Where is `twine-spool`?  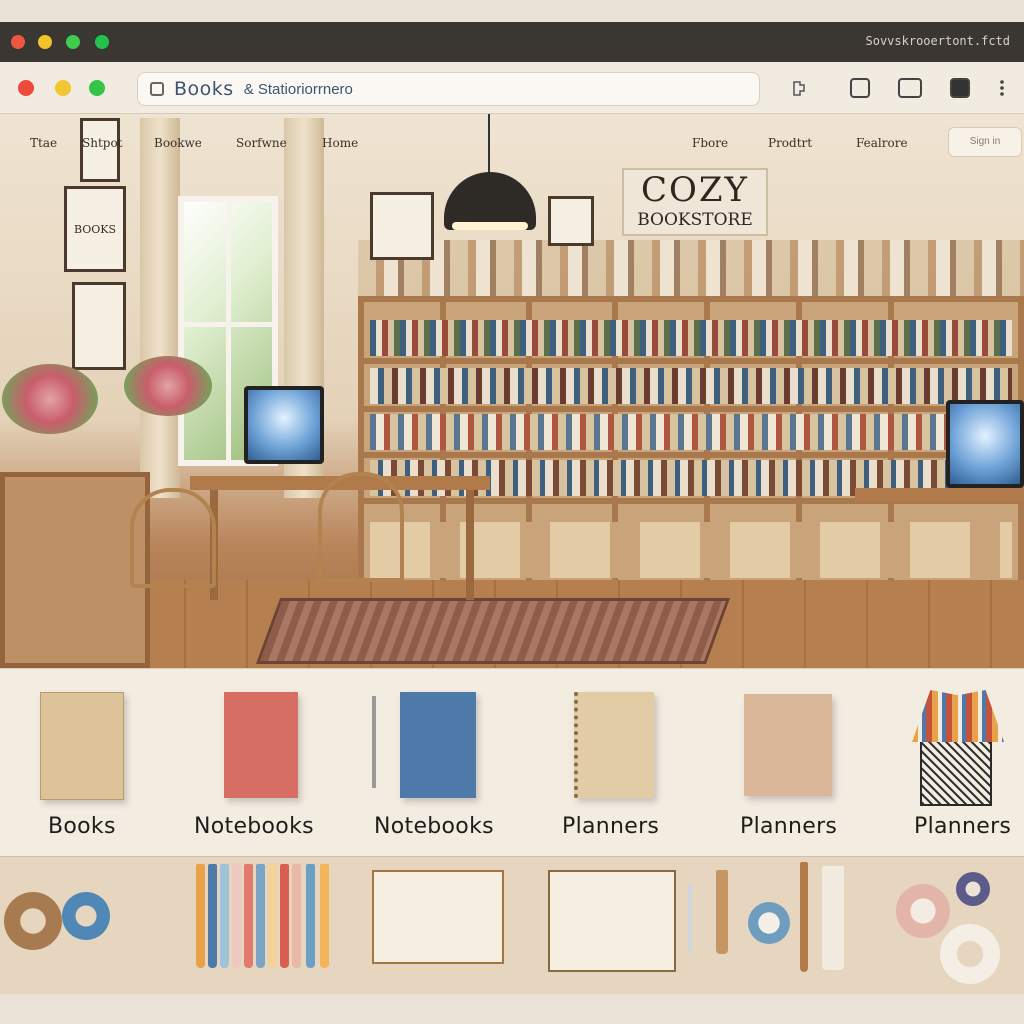 twine-spool is located at coordinates (33, 921).